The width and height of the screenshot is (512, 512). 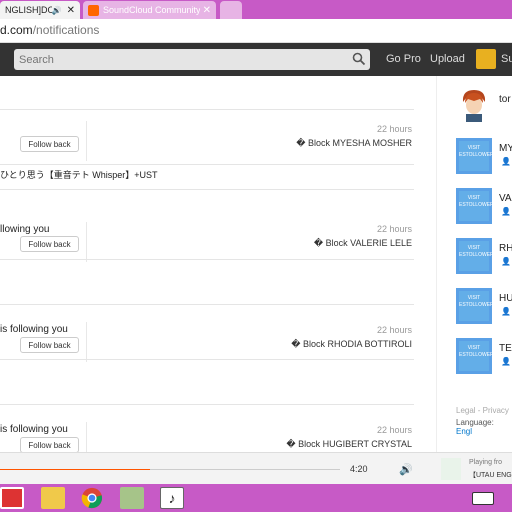 I want to click on url-domain: d.com, so click(x=16, y=30).